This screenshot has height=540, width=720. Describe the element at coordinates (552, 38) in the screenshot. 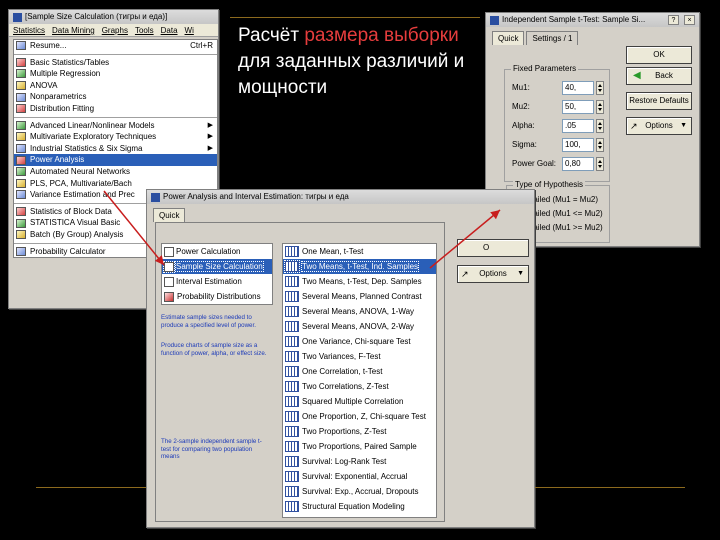

I see `tab-settings: Settings / 1` at that location.